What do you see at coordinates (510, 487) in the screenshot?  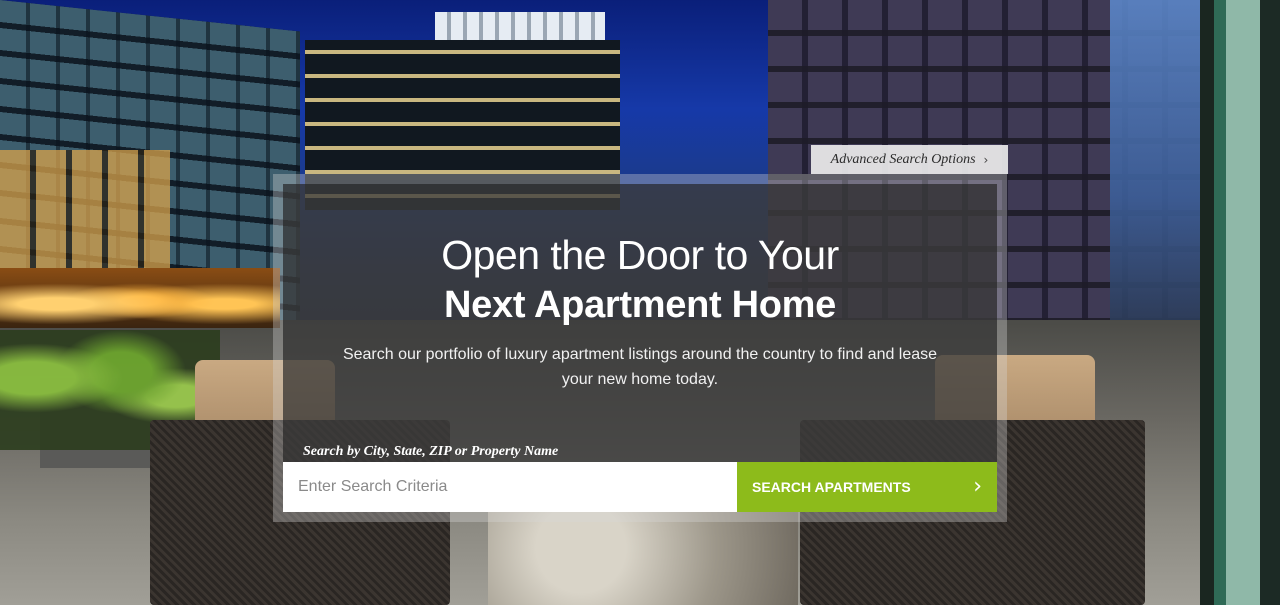 I see `search-input` at bounding box center [510, 487].